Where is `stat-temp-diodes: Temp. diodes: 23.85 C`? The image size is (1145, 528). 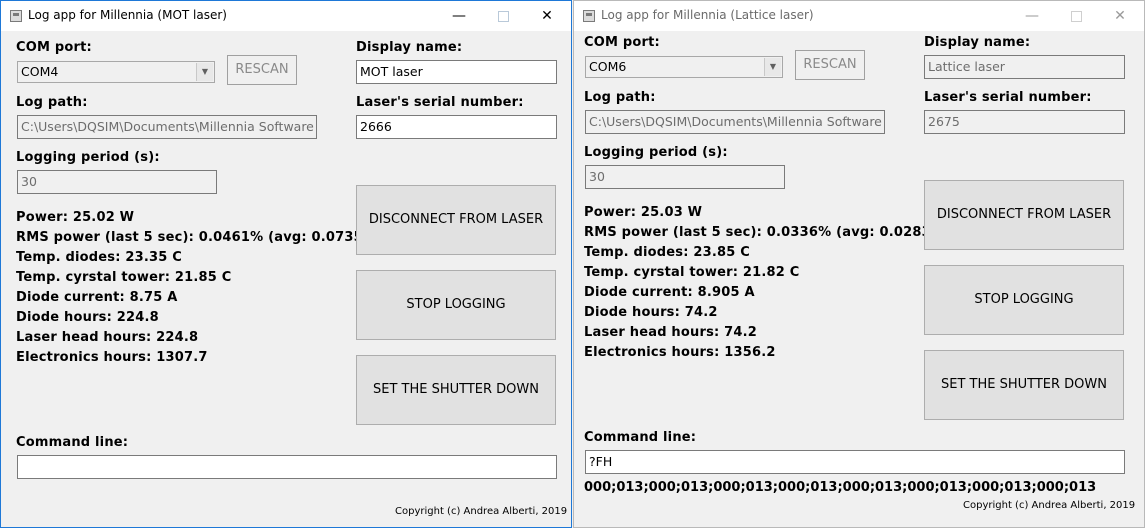
stat-temp-diodes: Temp. diodes: 23.85 C is located at coordinates (667, 252).